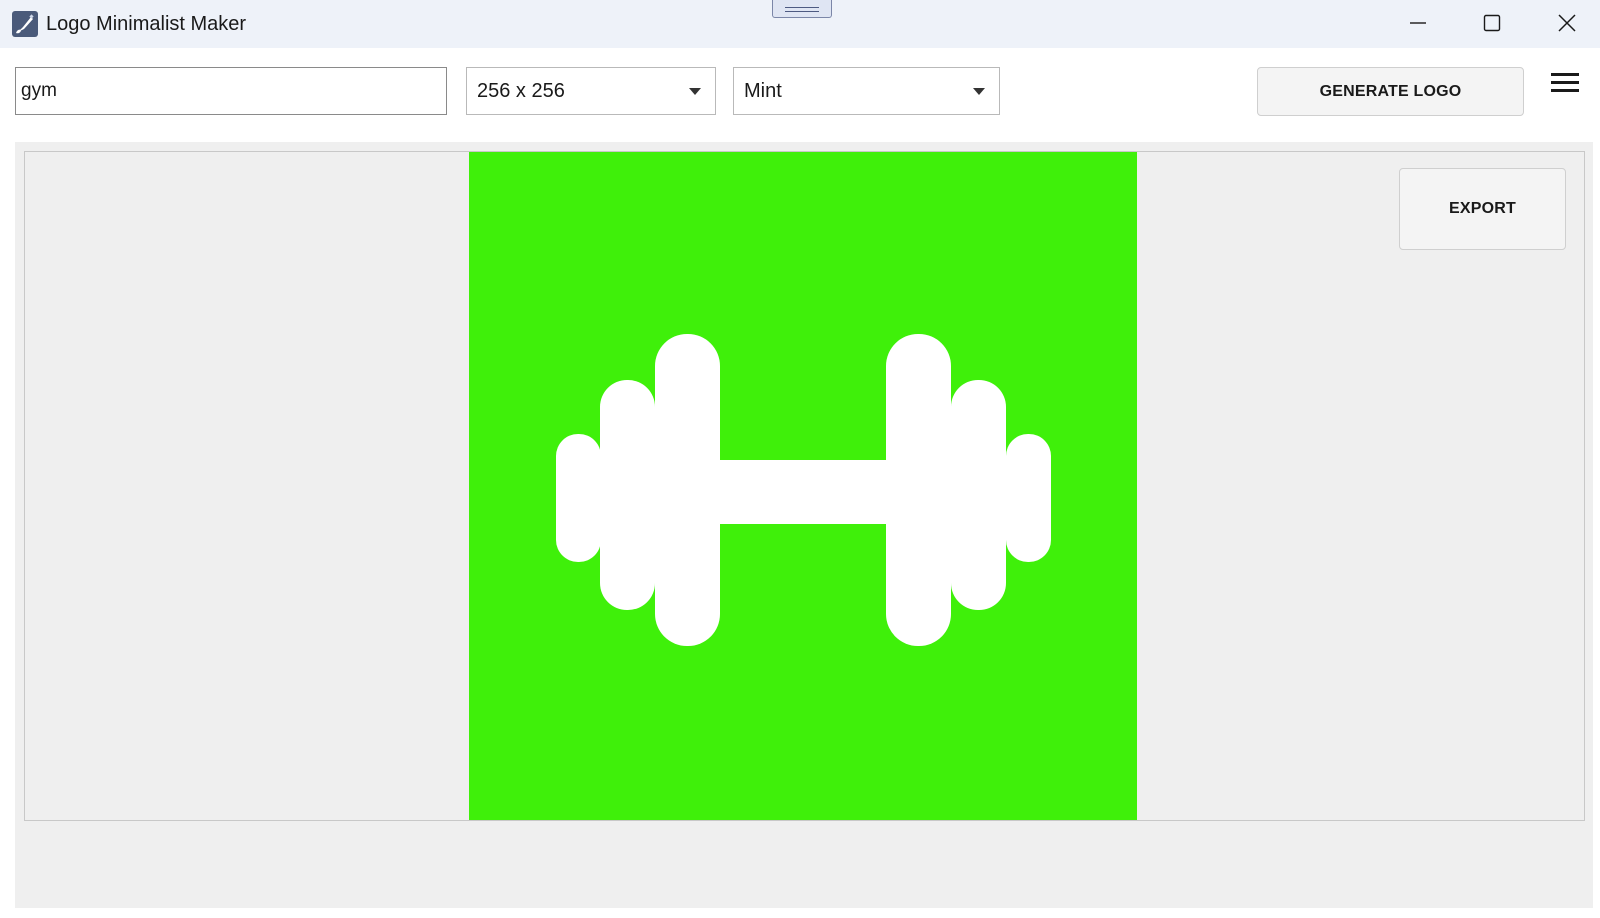  What do you see at coordinates (25, 24) in the screenshot?
I see `pen-brush-icon` at bounding box center [25, 24].